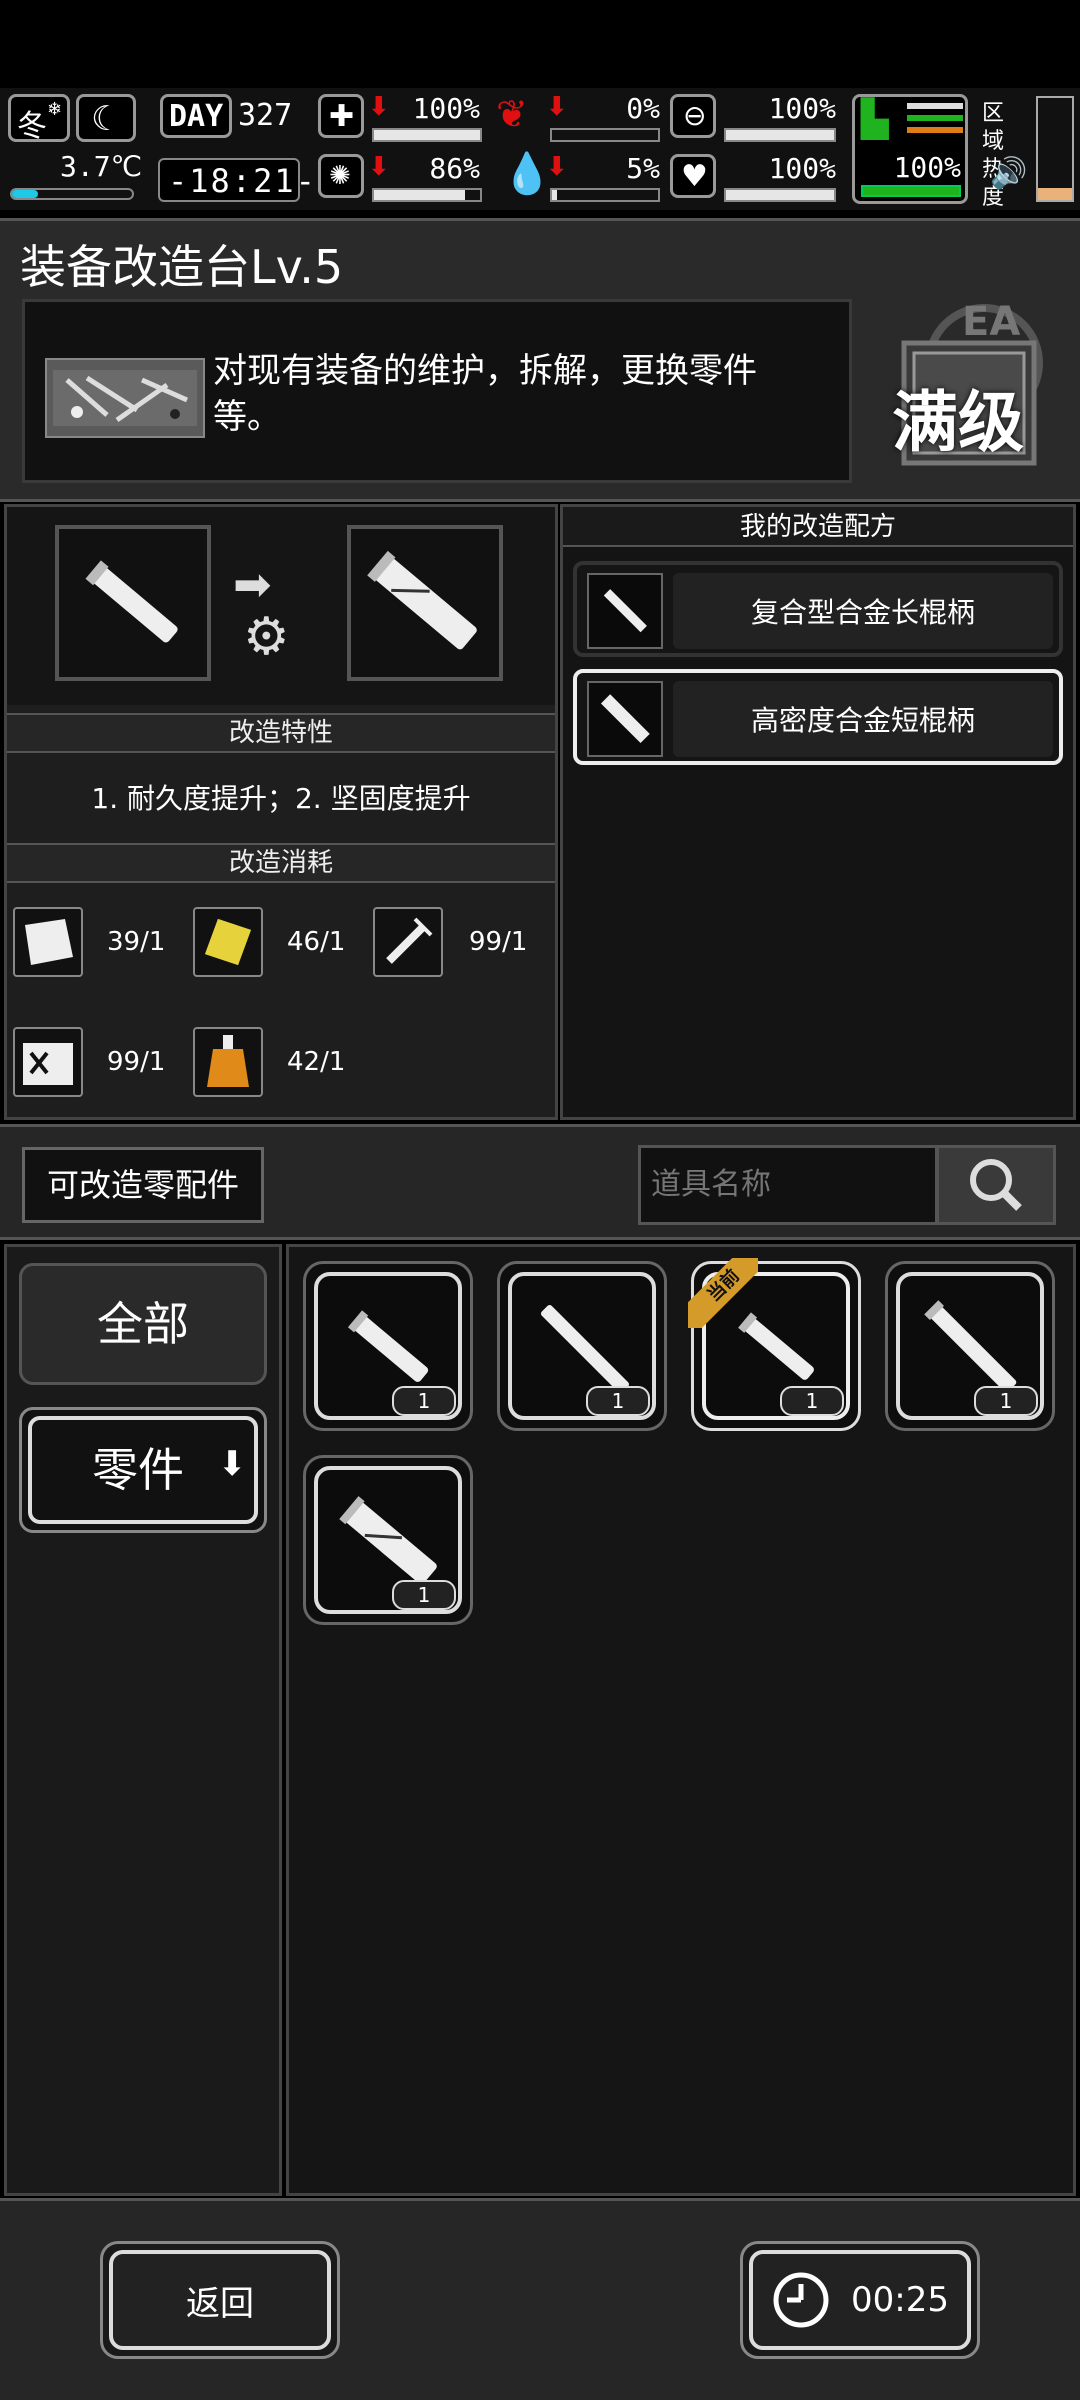  Describe the element at coordinates (863, 611) in the screenshot. I see `recipe-label: 复合型合金长棍柄` at that location.